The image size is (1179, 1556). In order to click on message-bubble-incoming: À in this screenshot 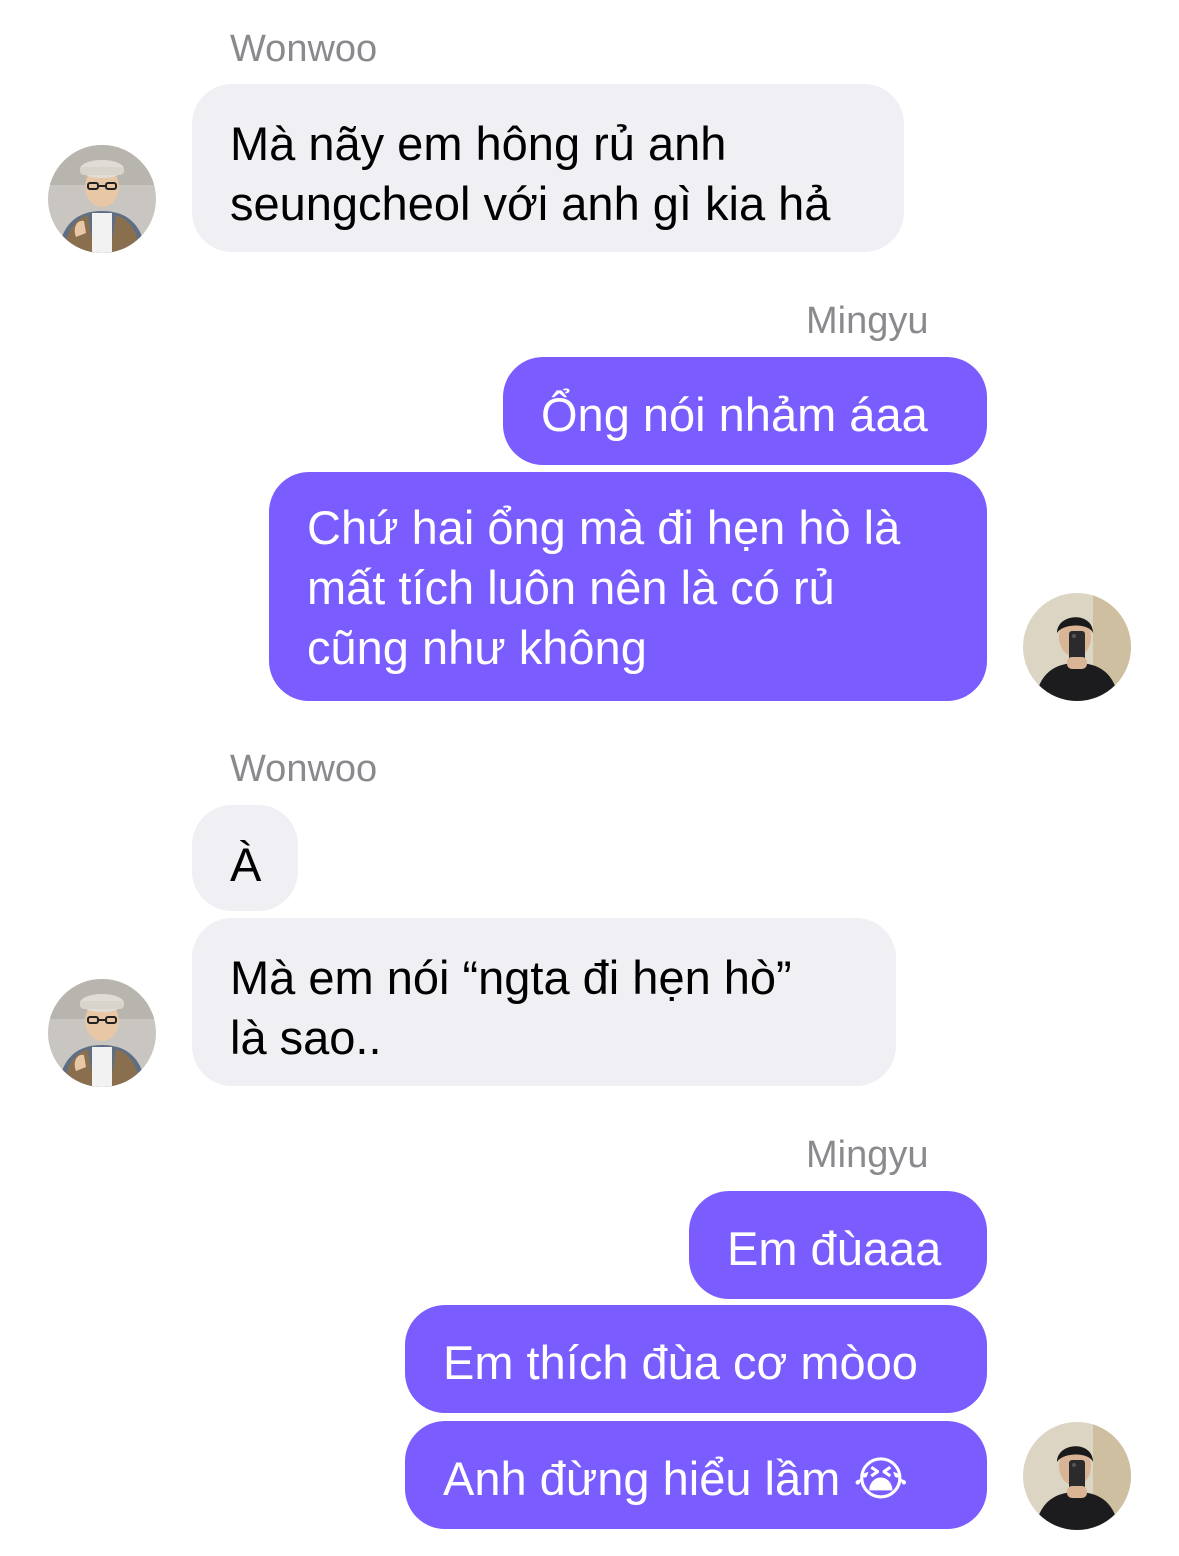, I will do `click(245, 858)`.